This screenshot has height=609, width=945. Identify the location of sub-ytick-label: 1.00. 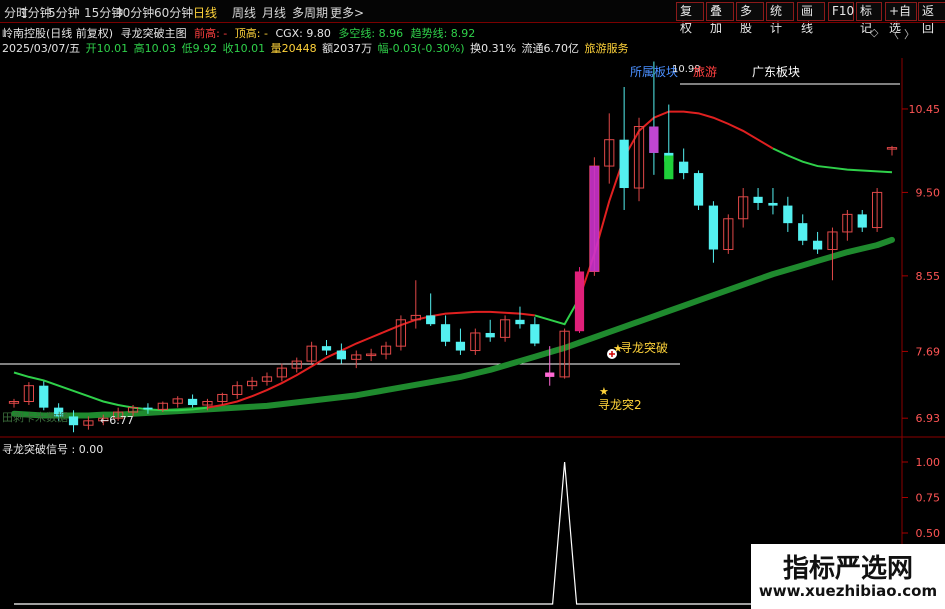
(928, 462).